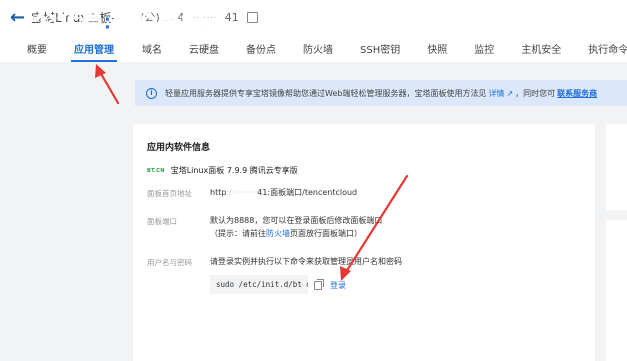 The height and width of the screenshot is (361, 627). What do you see at coordinates (218, 192) in the screenshot?
I see `address-prefix: http` at bounding box center [218, 192].